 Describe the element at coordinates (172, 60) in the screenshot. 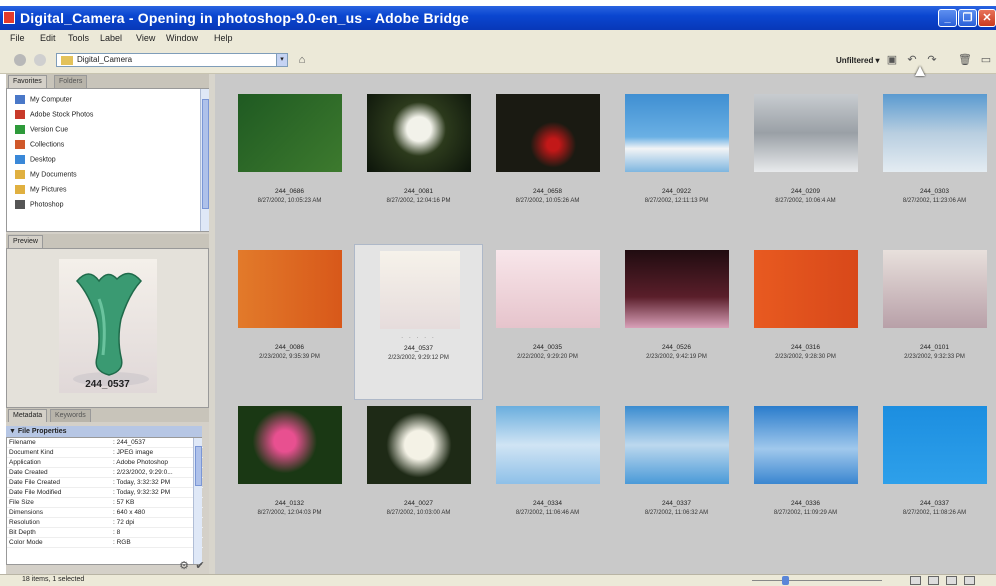

I see `path-field: Digital_Camera` at that location.